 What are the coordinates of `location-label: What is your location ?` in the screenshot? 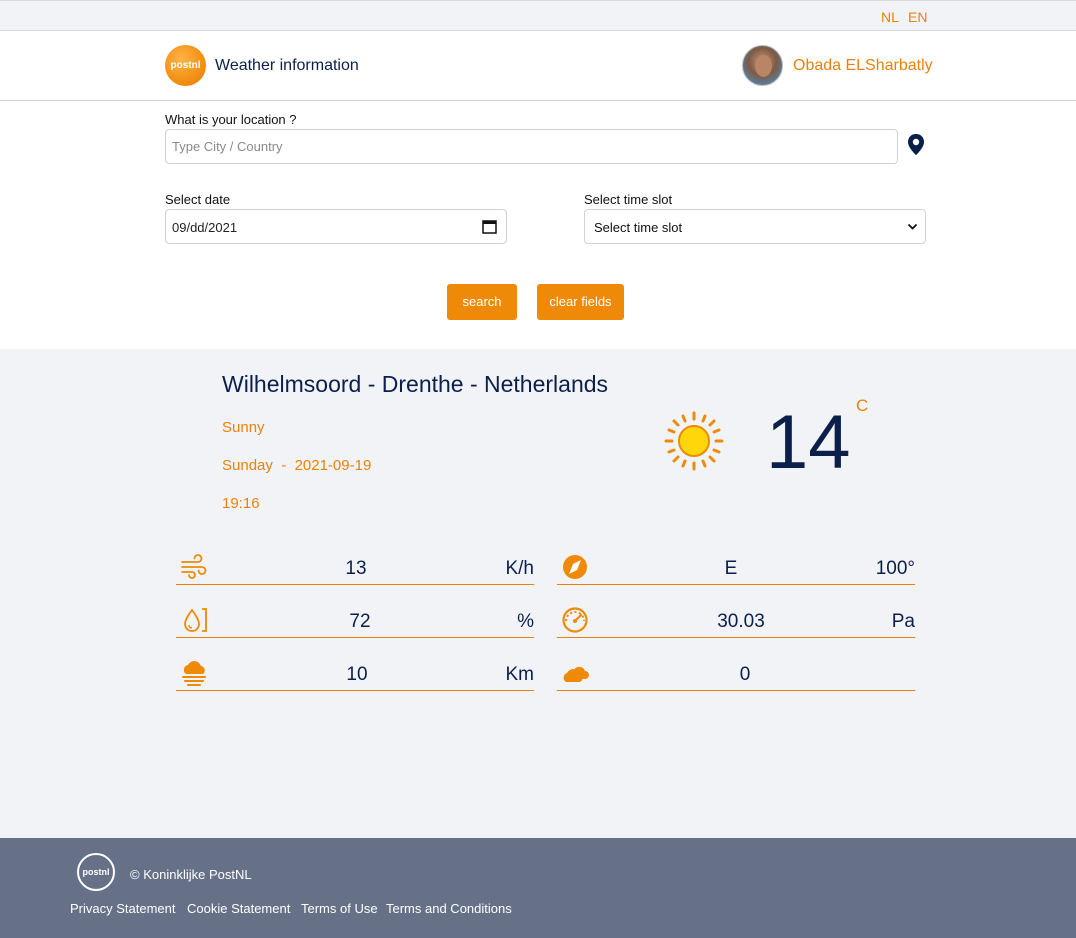 It's located at (231, 119).